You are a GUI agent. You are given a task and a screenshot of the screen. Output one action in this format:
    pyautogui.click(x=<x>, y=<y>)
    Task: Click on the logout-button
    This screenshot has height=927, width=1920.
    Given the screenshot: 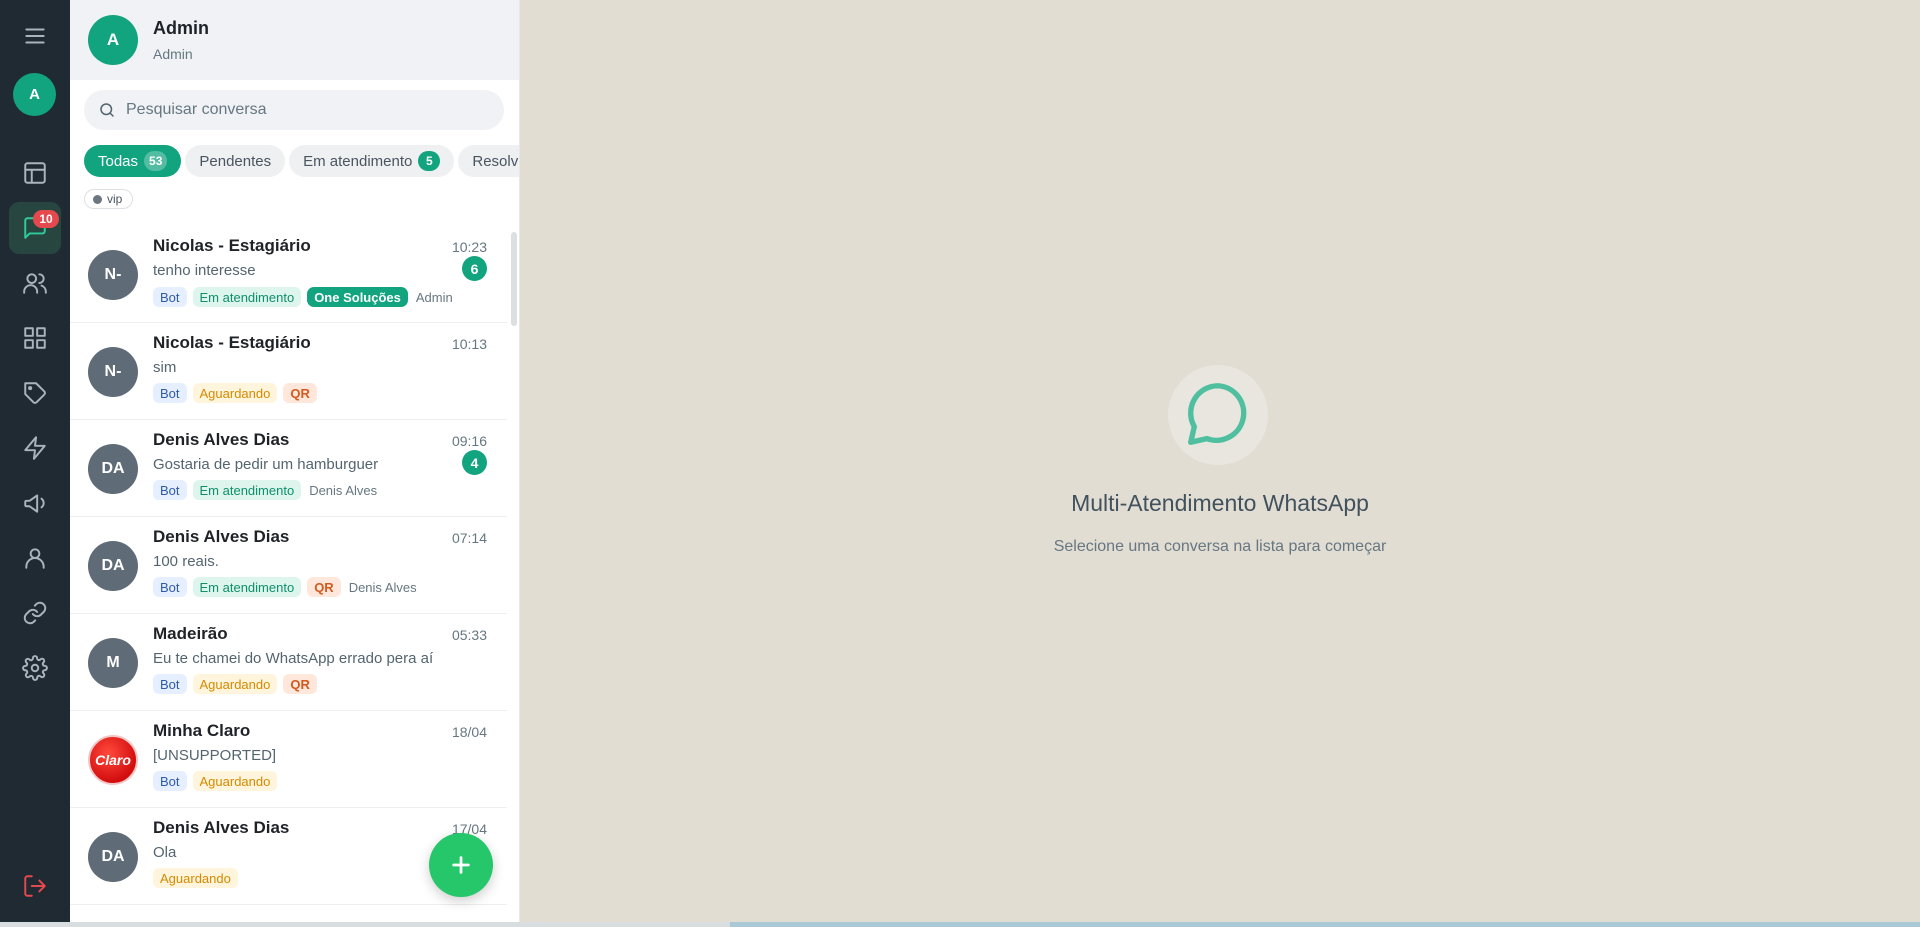 What is the action you would take?
    pyautogui.click(x=35, y=886)
    